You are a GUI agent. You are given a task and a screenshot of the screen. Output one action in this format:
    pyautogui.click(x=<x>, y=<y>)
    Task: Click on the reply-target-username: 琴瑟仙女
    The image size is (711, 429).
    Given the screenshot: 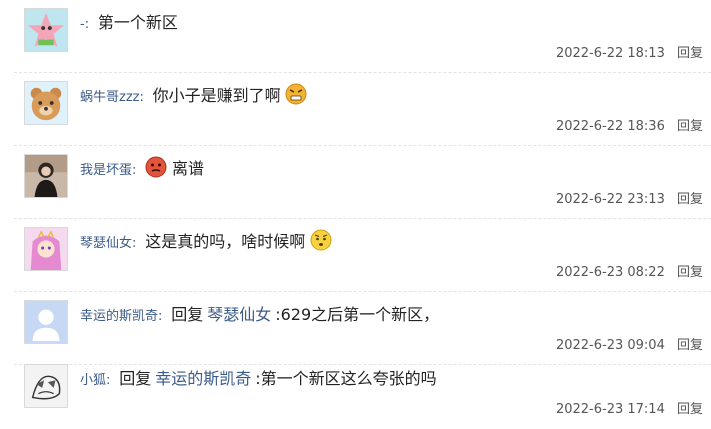 What is the action you would take?
    pyautogui.click(x=239, y=314)
    